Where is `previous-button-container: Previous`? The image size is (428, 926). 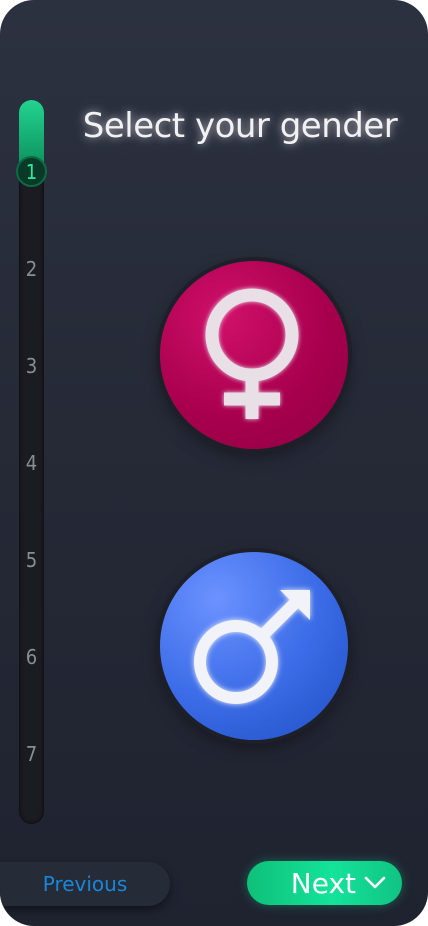
previous-button-container: Previous is located at coordinates (92, 885).